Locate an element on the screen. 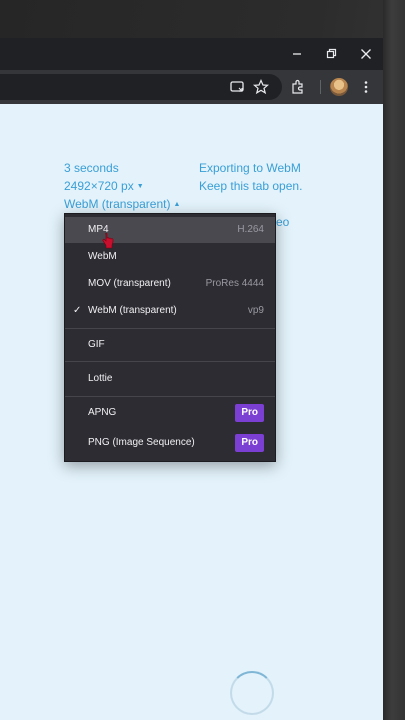  background-strip is located at coordinates (394, 360).